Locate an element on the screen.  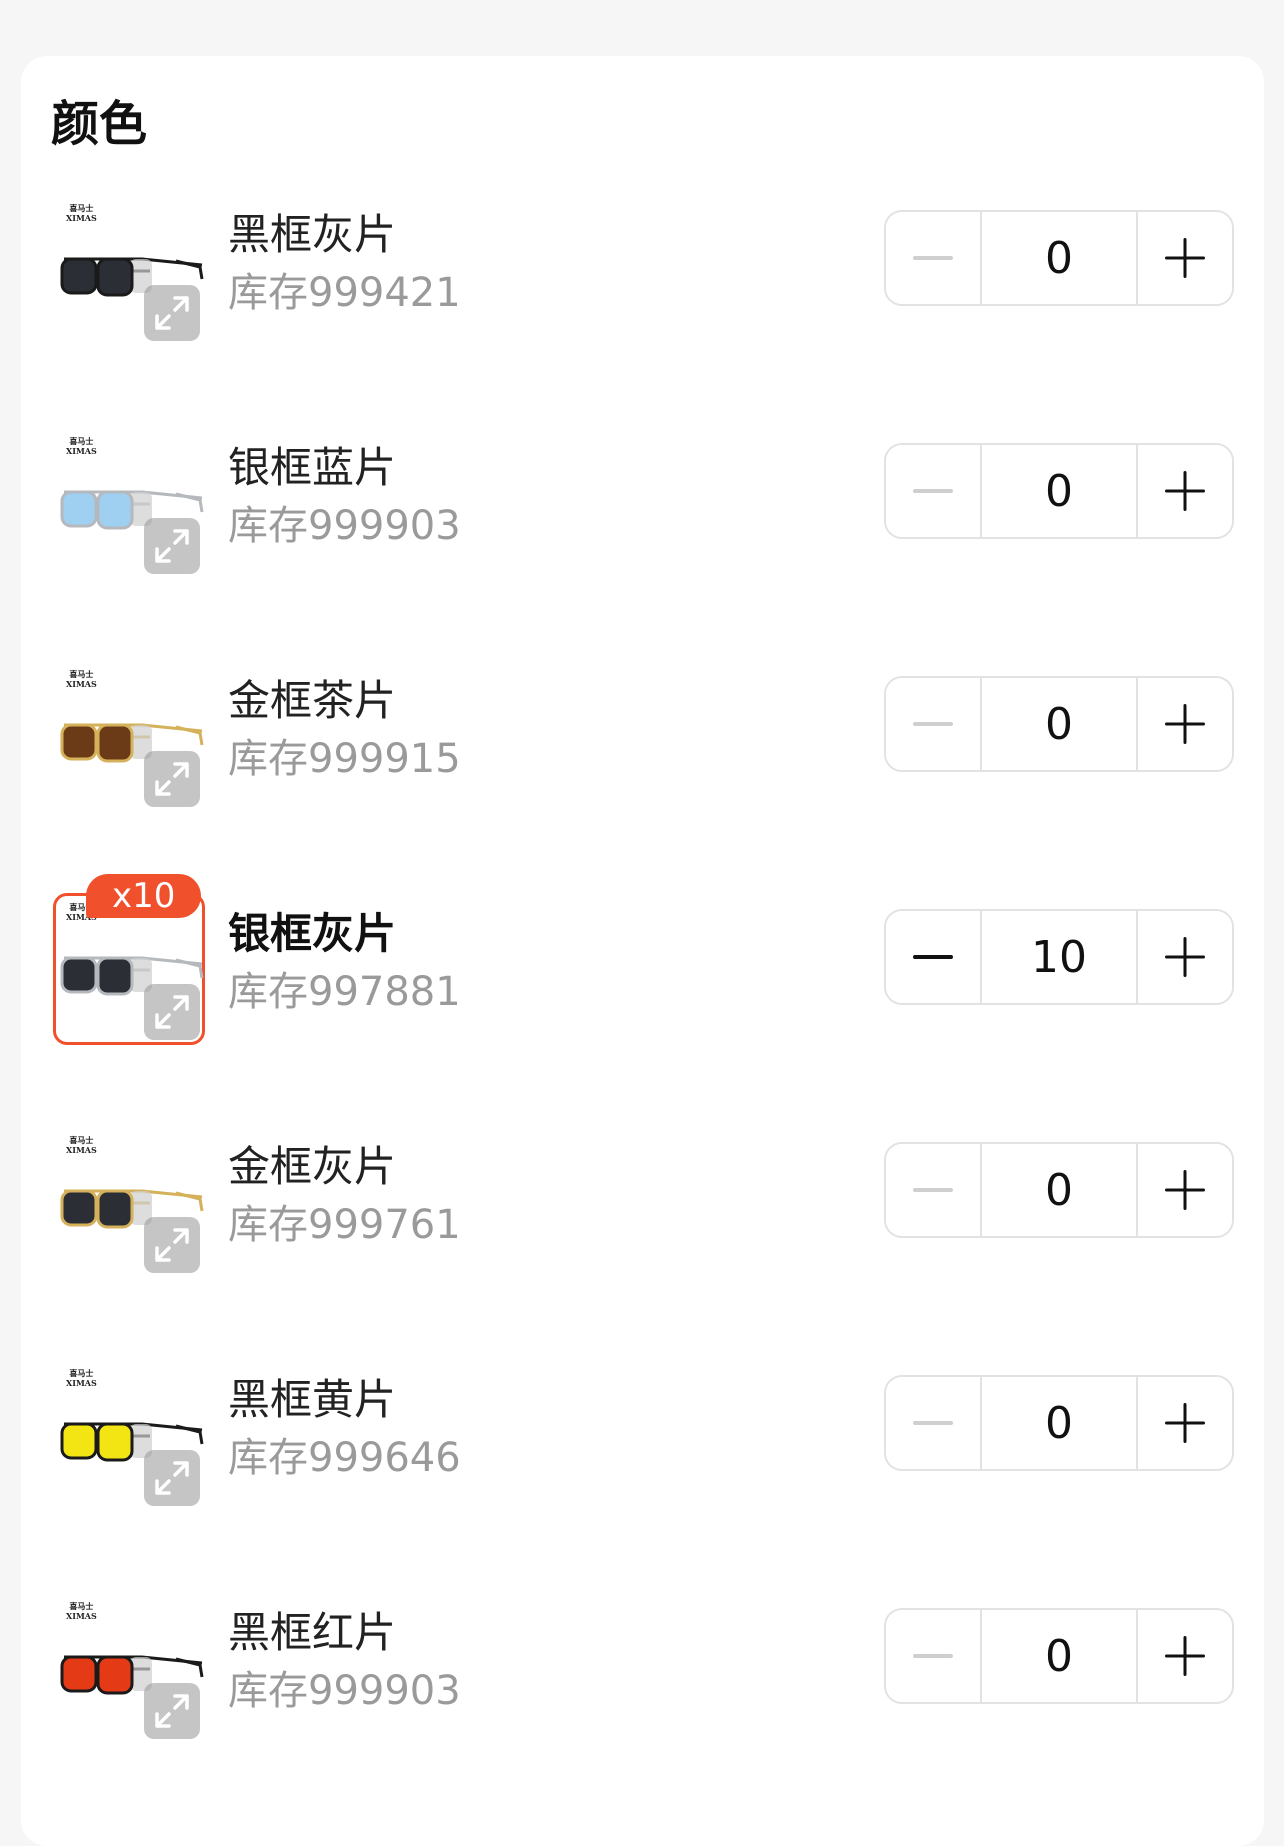
variant-name: 黑框灰片 is located at coordinates (312, 234).